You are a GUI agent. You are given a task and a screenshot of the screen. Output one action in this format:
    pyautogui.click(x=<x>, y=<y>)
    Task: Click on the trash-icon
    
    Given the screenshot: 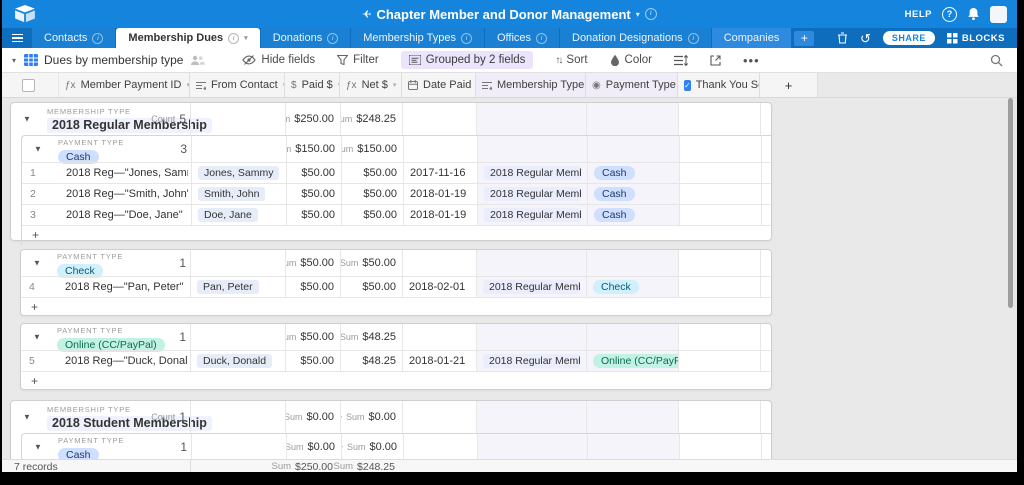 What is the action you would take?
    pyautogui.click(x=842, y=38)
    